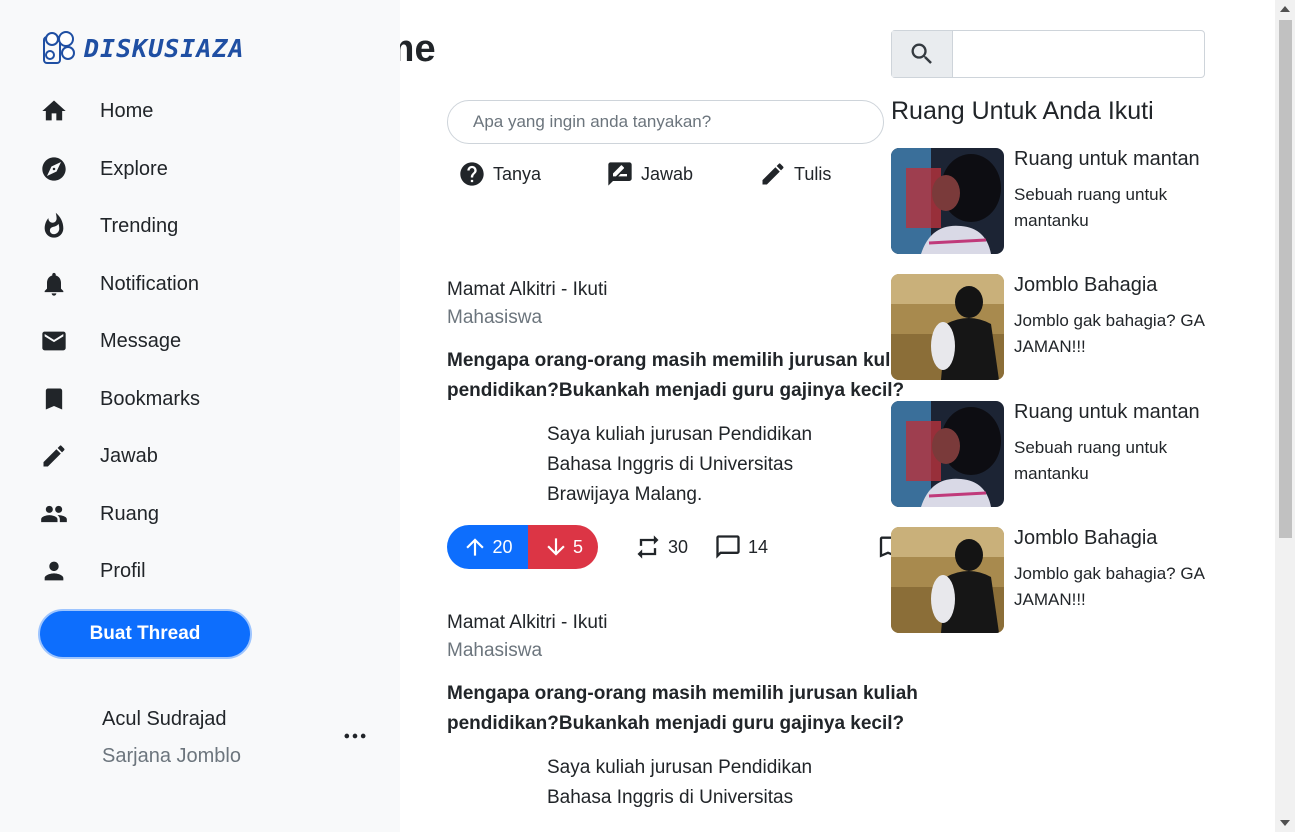 The width and height of the screenshot is (1295, 832). Describe the element at coordinates (123, 570) in the screenshot. I see `sidebar-item-label: Profil` at that location.